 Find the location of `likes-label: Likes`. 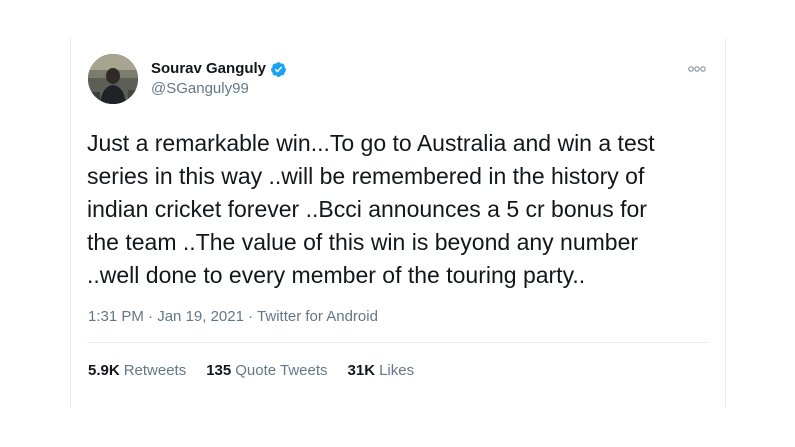

likes-label: Likes is located at coordinates (397, 370).